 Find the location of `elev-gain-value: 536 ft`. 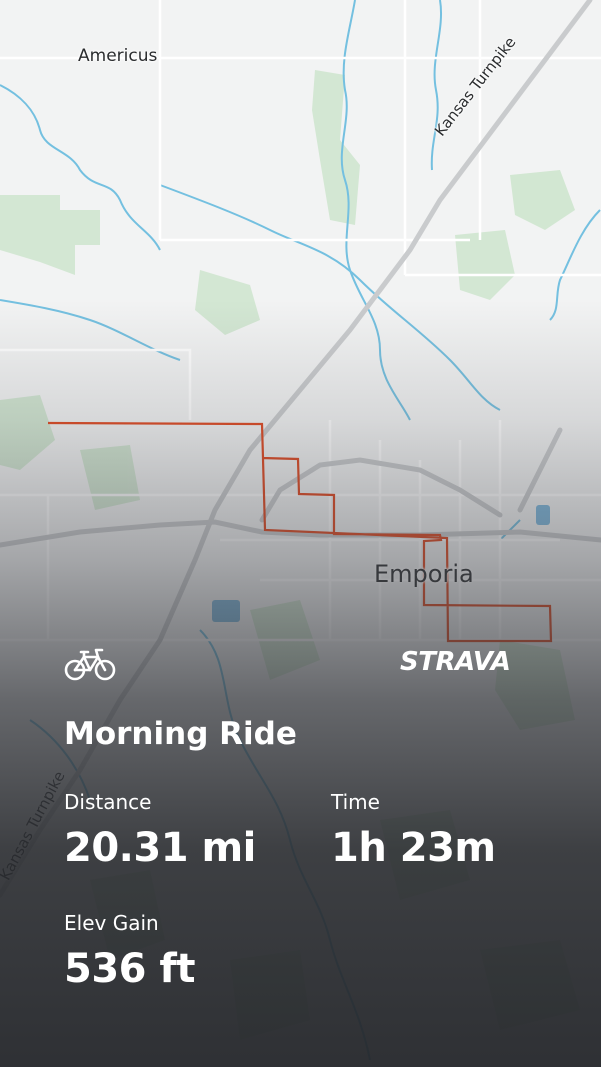

elev-gain-value: 536 ft is located at coordinates (129, 969).